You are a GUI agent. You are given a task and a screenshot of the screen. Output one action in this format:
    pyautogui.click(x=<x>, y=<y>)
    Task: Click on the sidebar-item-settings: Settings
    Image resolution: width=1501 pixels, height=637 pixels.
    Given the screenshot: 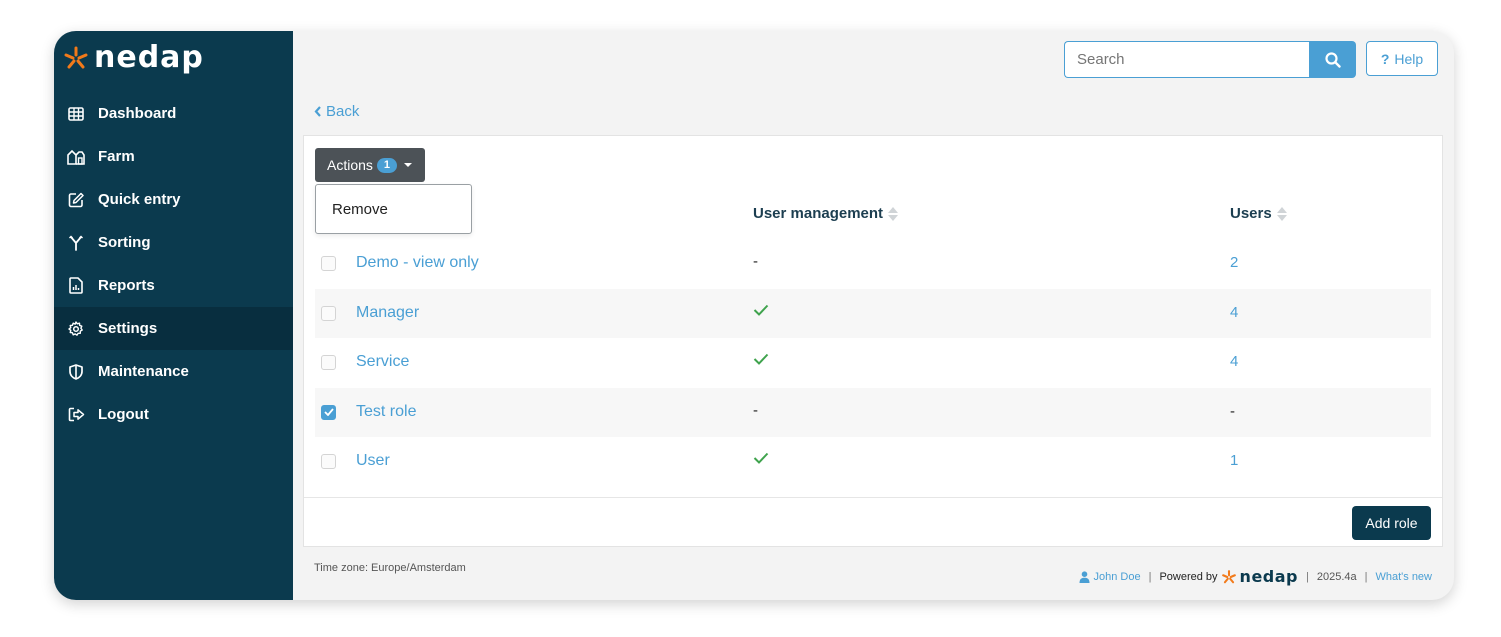 What is the action you would take?
    pyautogui.click(x=173, y=328)
    